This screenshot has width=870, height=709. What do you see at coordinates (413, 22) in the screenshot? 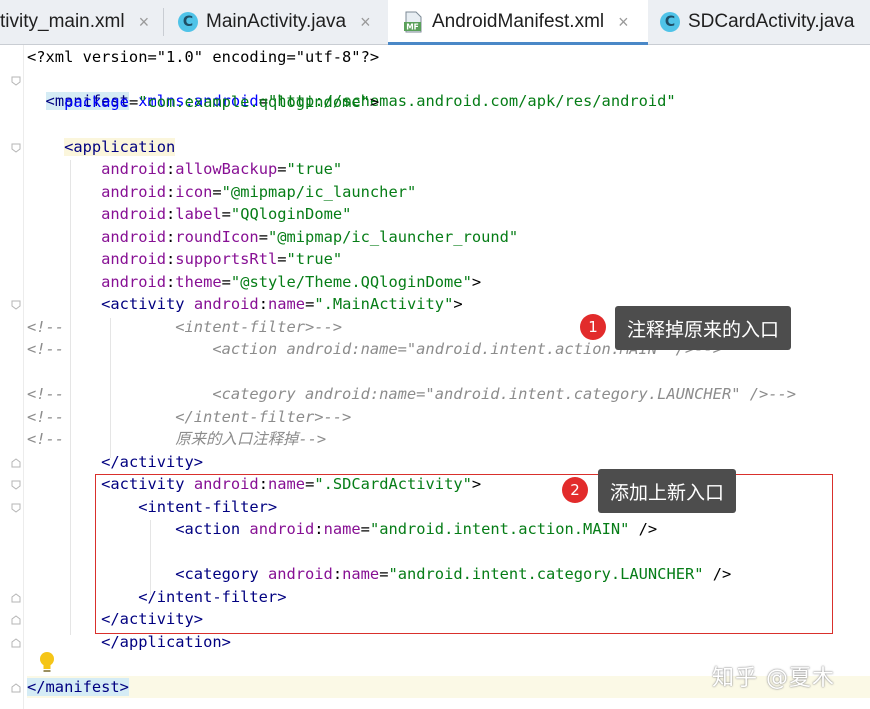
I see `mf-file-icon: MF` at bounding box center [413, 22].